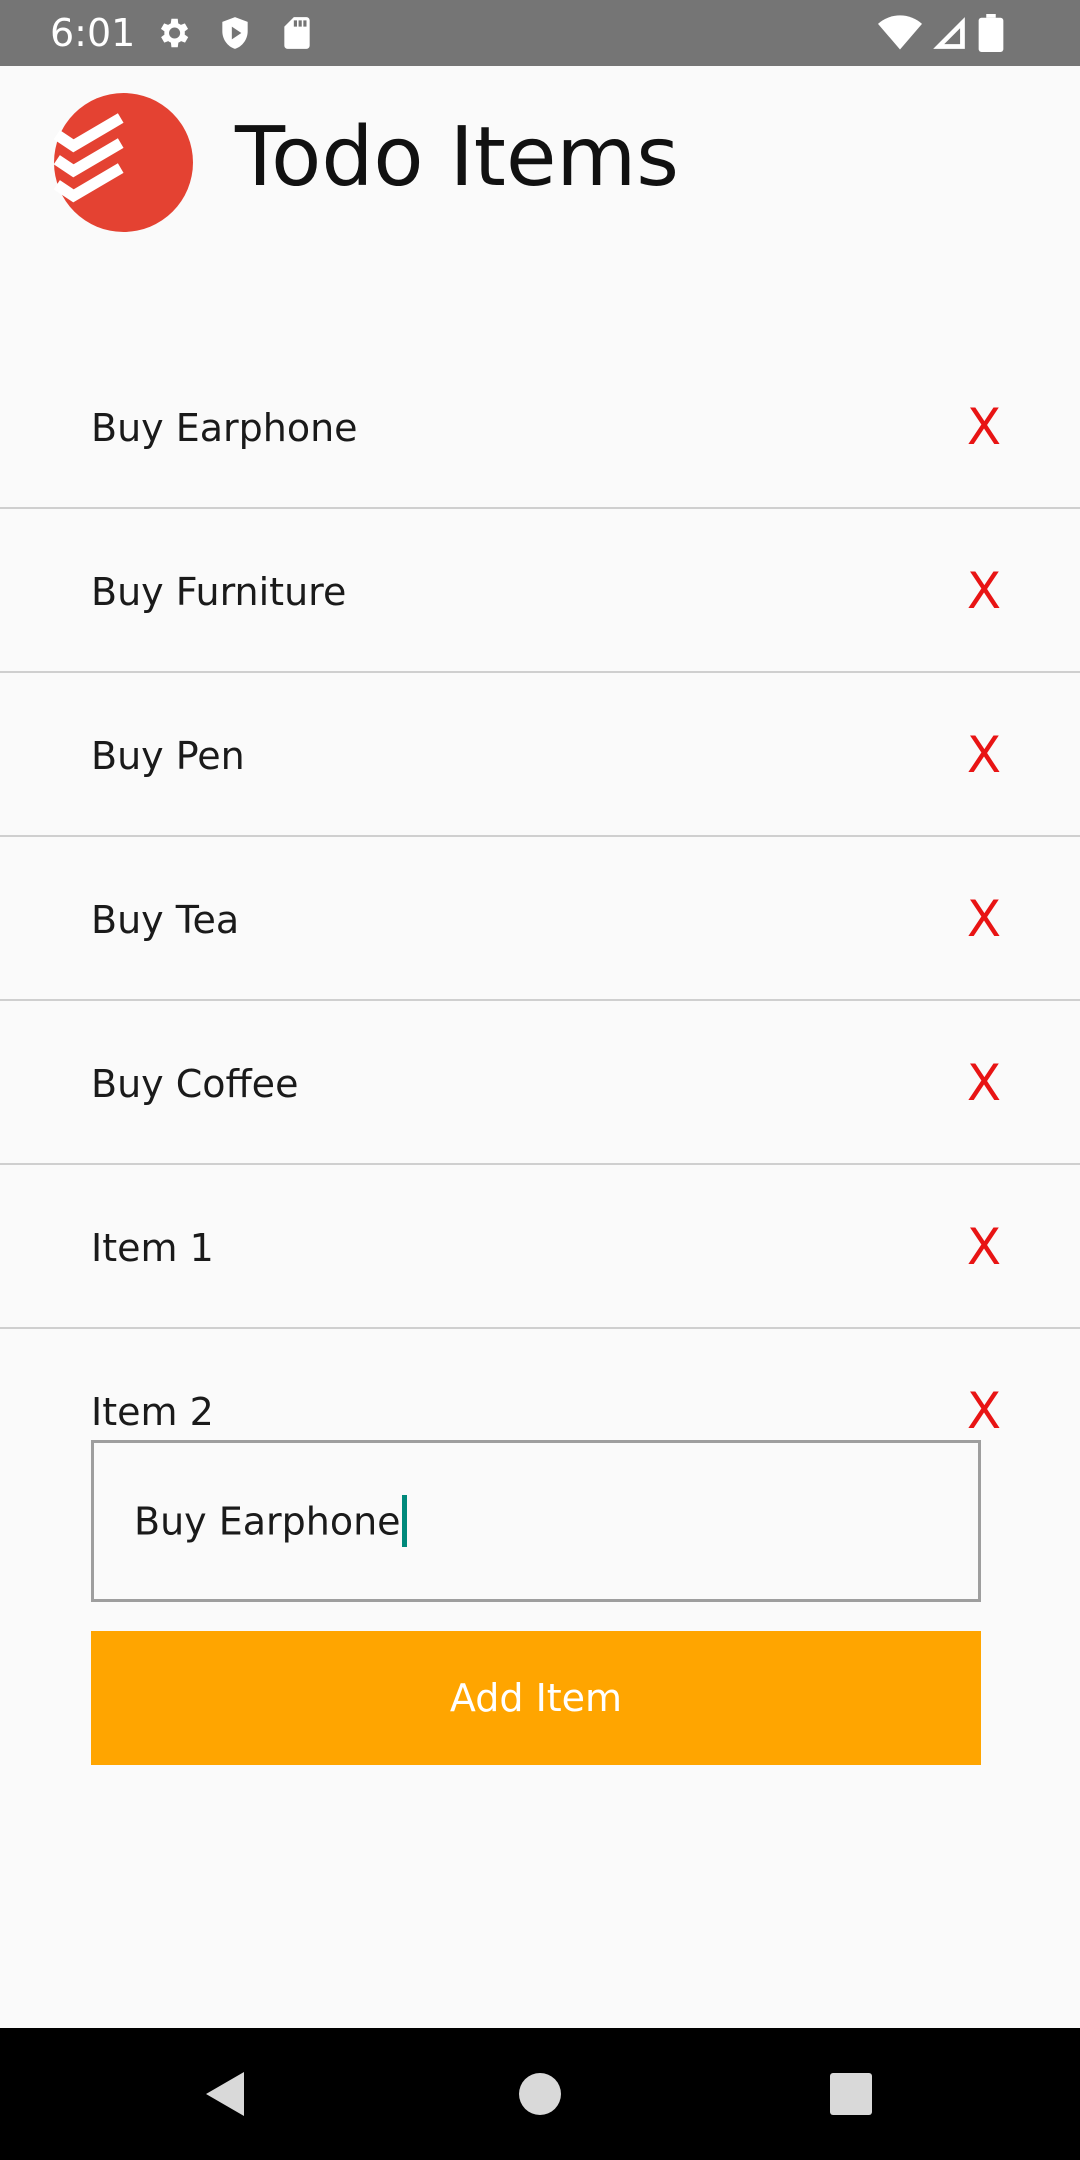 The width and height of the screenshot is (1080, 2160). What do you see at coordinates (224, 428) in the screenshot?
I see `todo-item-label: Buy Earphone` at bounding box center [224, 428].